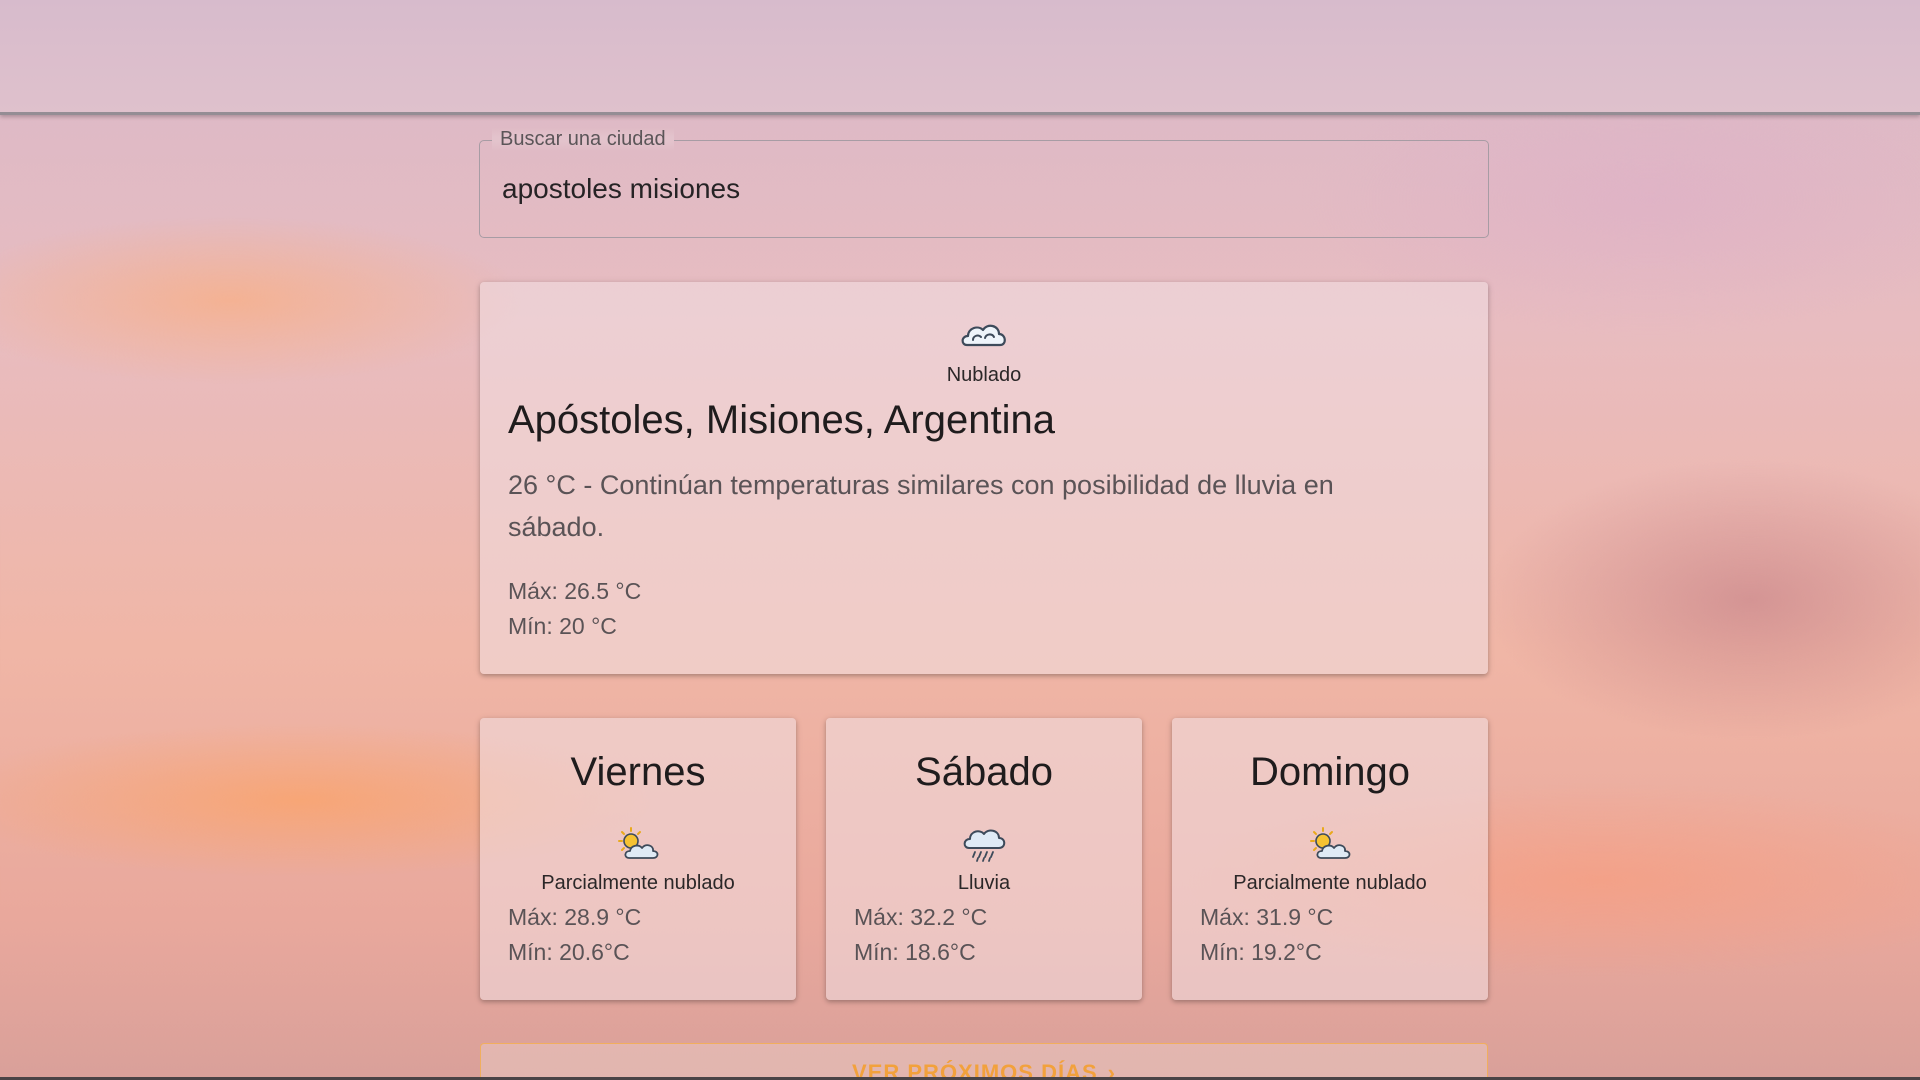  I want to click on forecast-day: Viernes, so click(638, 772).